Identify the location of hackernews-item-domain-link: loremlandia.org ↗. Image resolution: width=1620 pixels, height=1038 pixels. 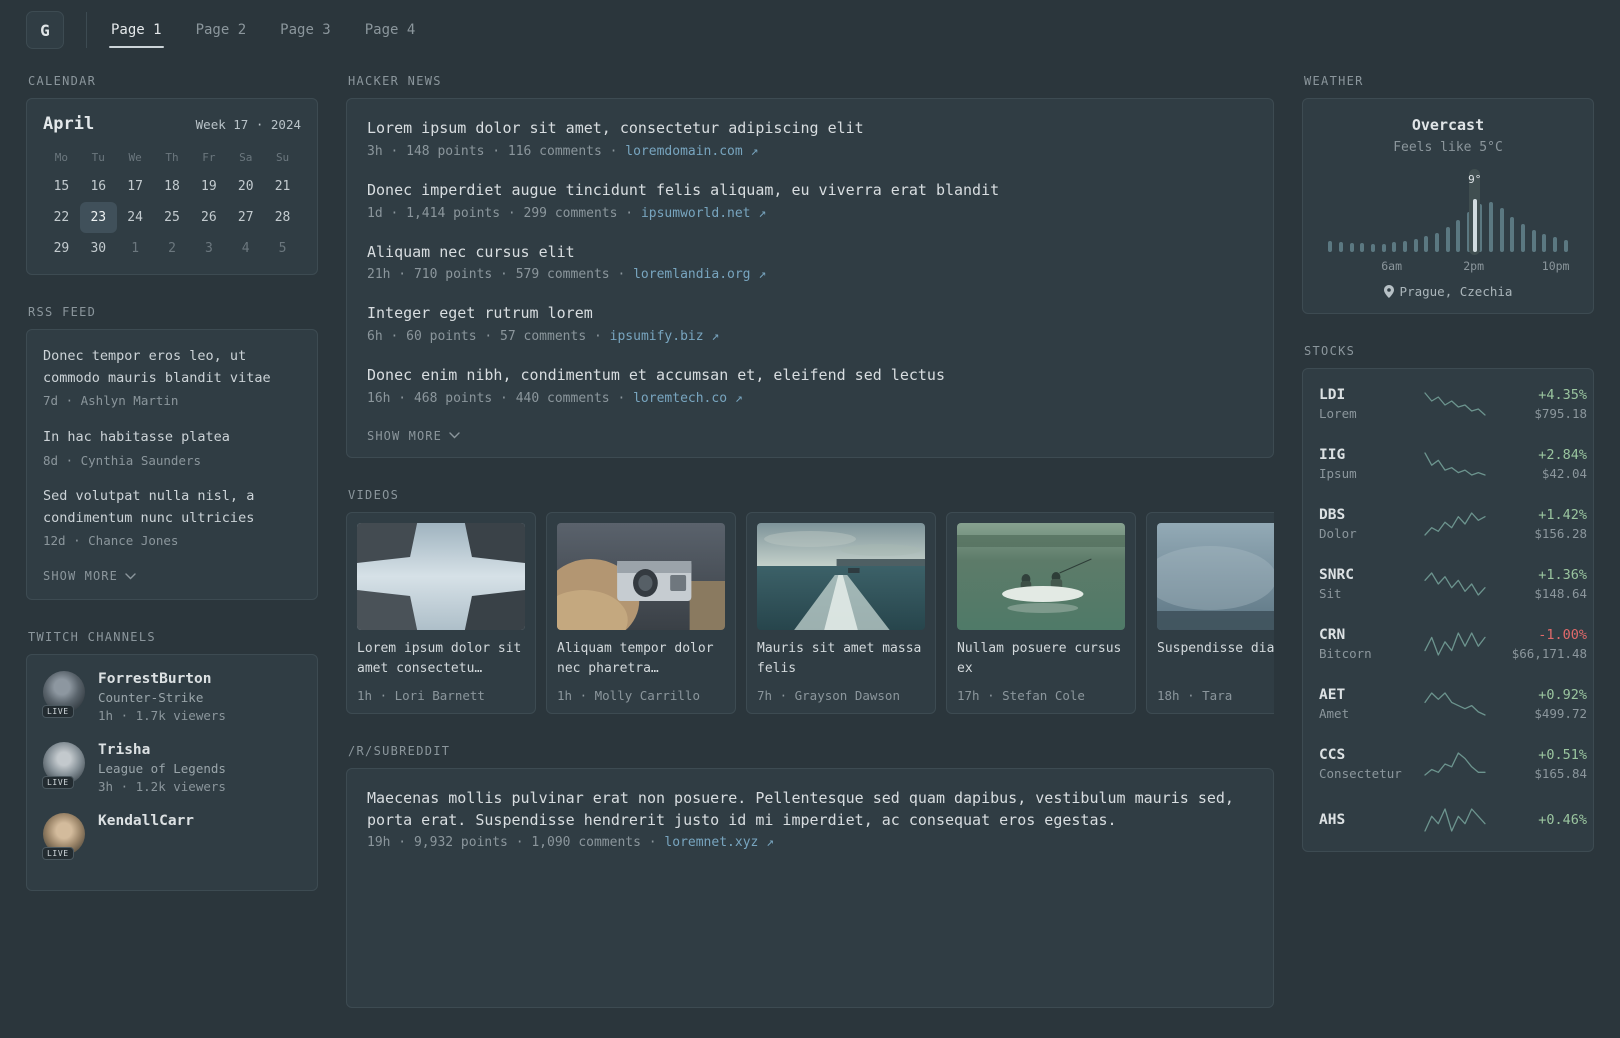
(699, 274).